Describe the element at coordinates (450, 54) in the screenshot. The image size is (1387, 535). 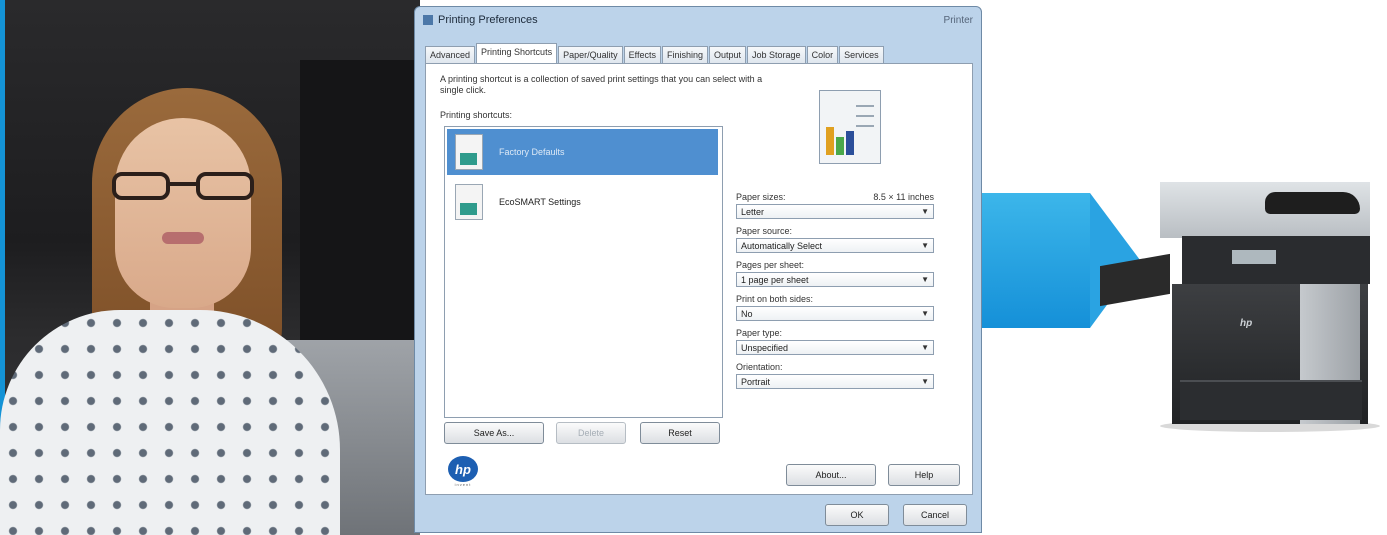
I see `tab-advanced: Advanced` at that location.